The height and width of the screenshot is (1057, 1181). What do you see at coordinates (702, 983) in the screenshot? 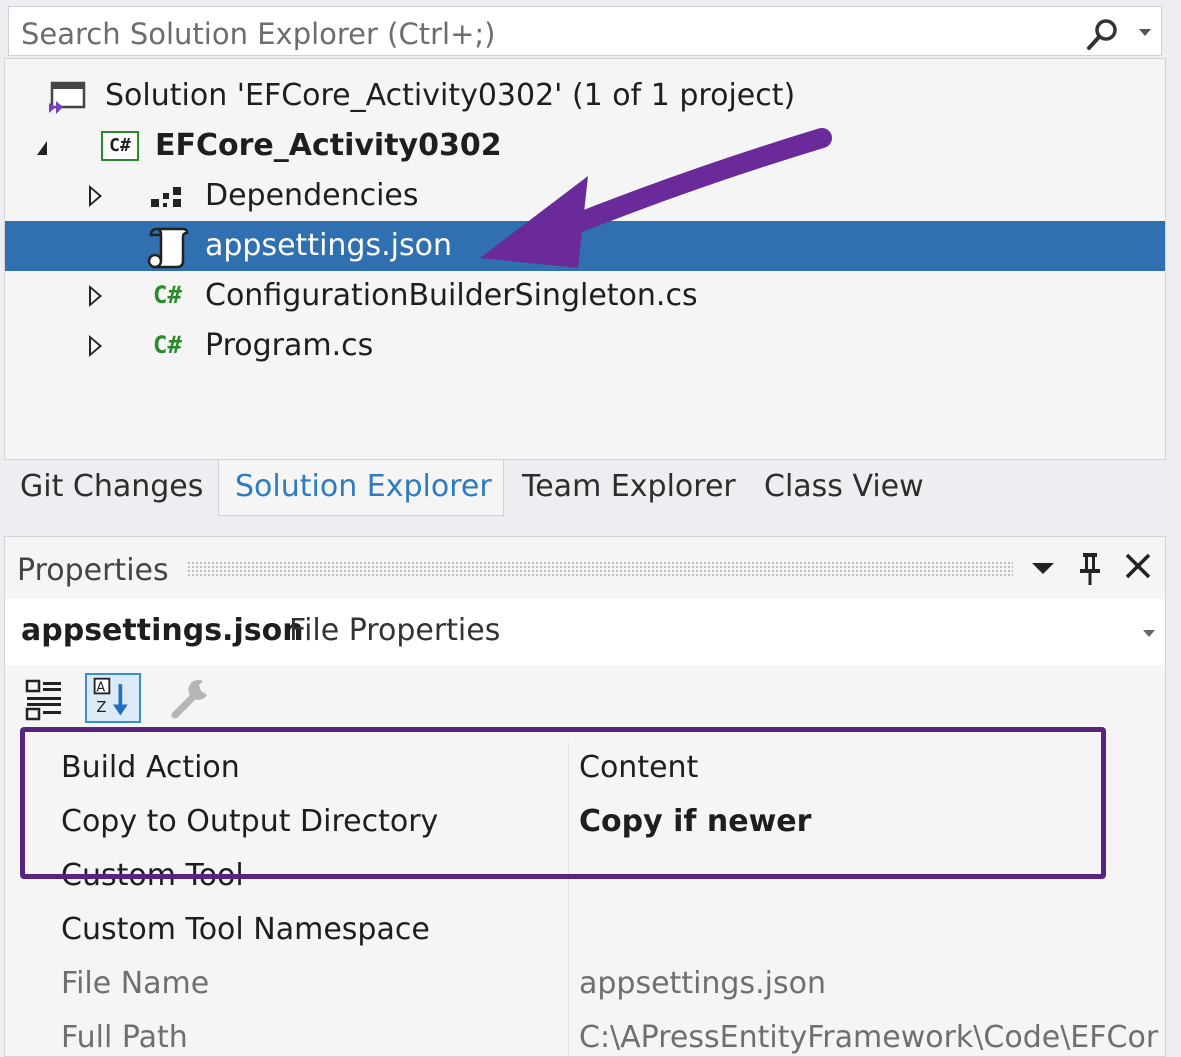
I see `property-value: appsettings.json` at bounding box center [702, 983].